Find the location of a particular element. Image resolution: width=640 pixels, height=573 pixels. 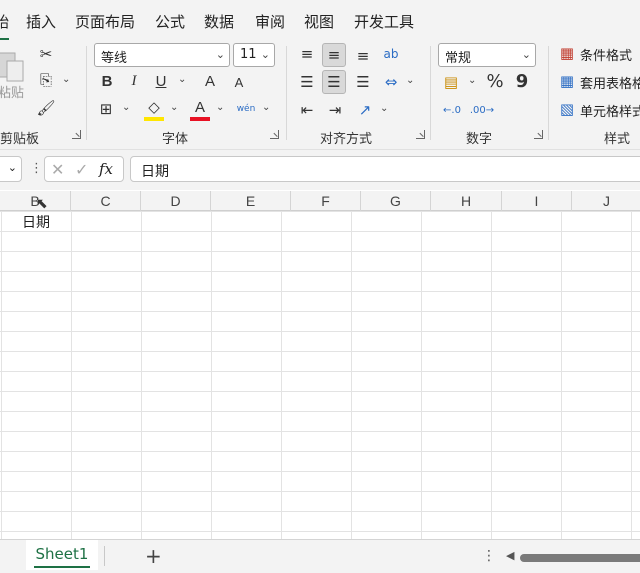

more-sheets-icon: ⋮ is located at coordinates (489, 556).